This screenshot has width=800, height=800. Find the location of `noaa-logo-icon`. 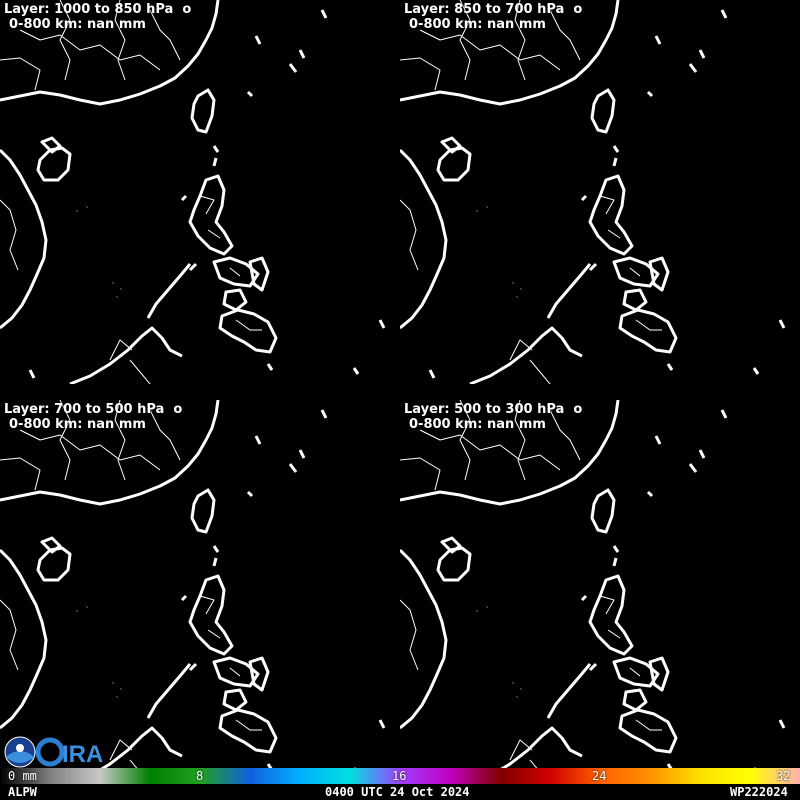

noaa-logo-icon is located at coordinates (20, 752).